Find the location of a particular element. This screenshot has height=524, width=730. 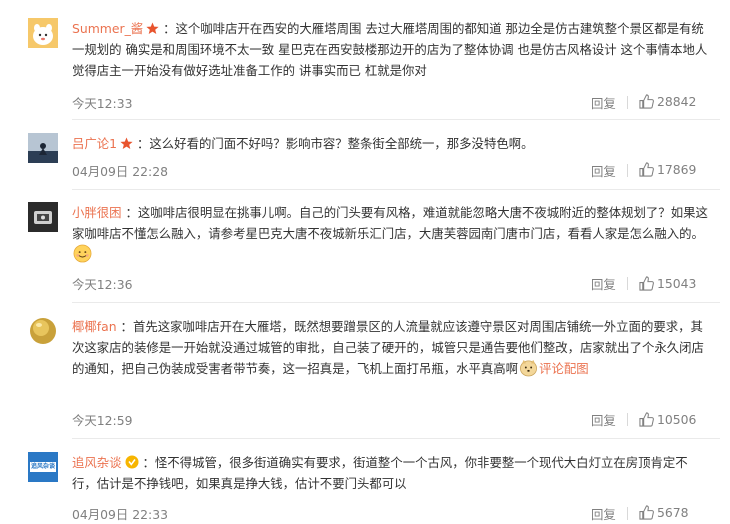

avatar-text: 追风杂谈 is located at coordinates (42, 466).